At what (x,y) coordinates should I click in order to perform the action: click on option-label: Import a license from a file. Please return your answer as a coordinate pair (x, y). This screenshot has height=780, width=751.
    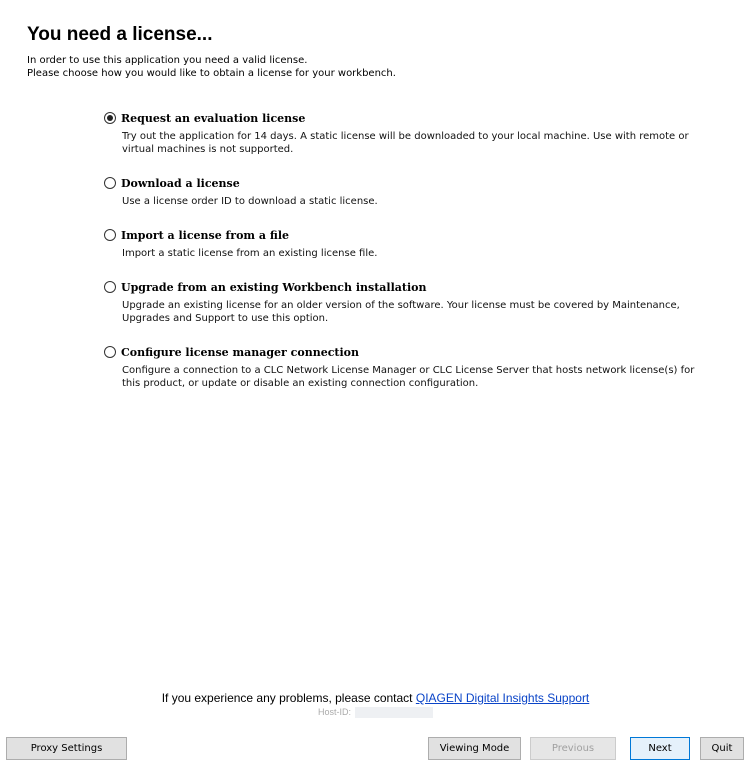
    Looking at the image, I should click on (205, 235).